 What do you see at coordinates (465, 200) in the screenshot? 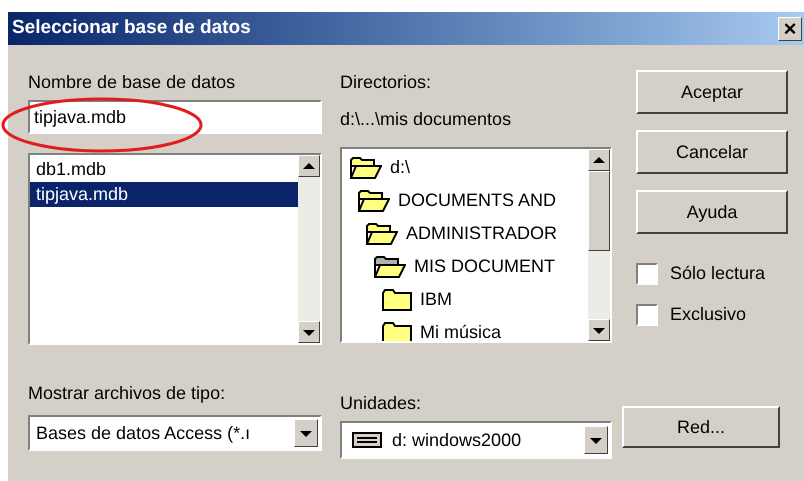
I see `folder-item: DOCUMENTS AND` at bounding box center [465, 200].